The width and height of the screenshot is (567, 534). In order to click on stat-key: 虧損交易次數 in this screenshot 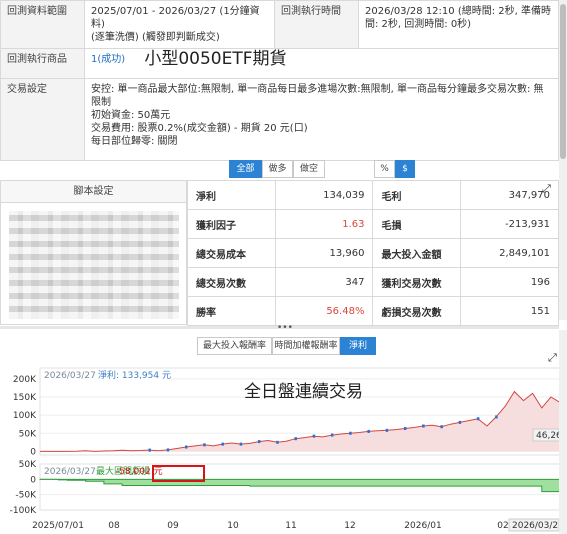, I will do `click(417, 311)`.